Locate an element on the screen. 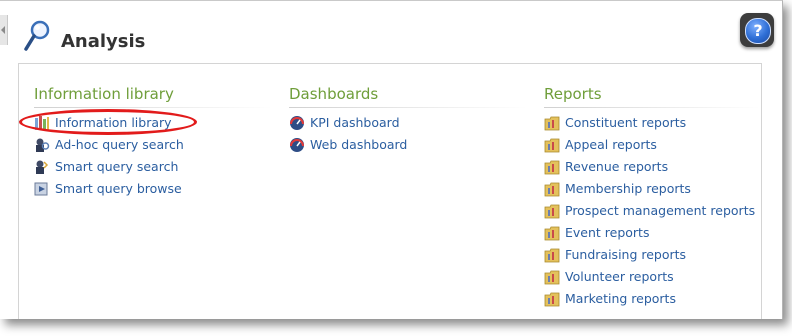  item-label: Web dashboard is located at coordinates (358, 145).